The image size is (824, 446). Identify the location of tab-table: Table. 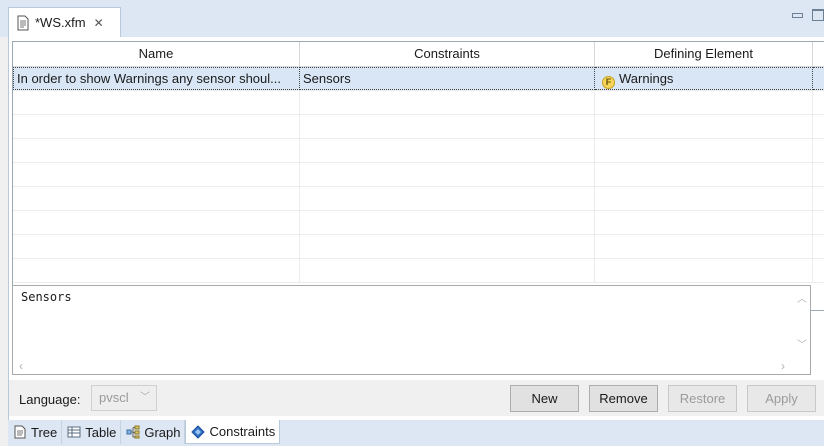
(92, 432).